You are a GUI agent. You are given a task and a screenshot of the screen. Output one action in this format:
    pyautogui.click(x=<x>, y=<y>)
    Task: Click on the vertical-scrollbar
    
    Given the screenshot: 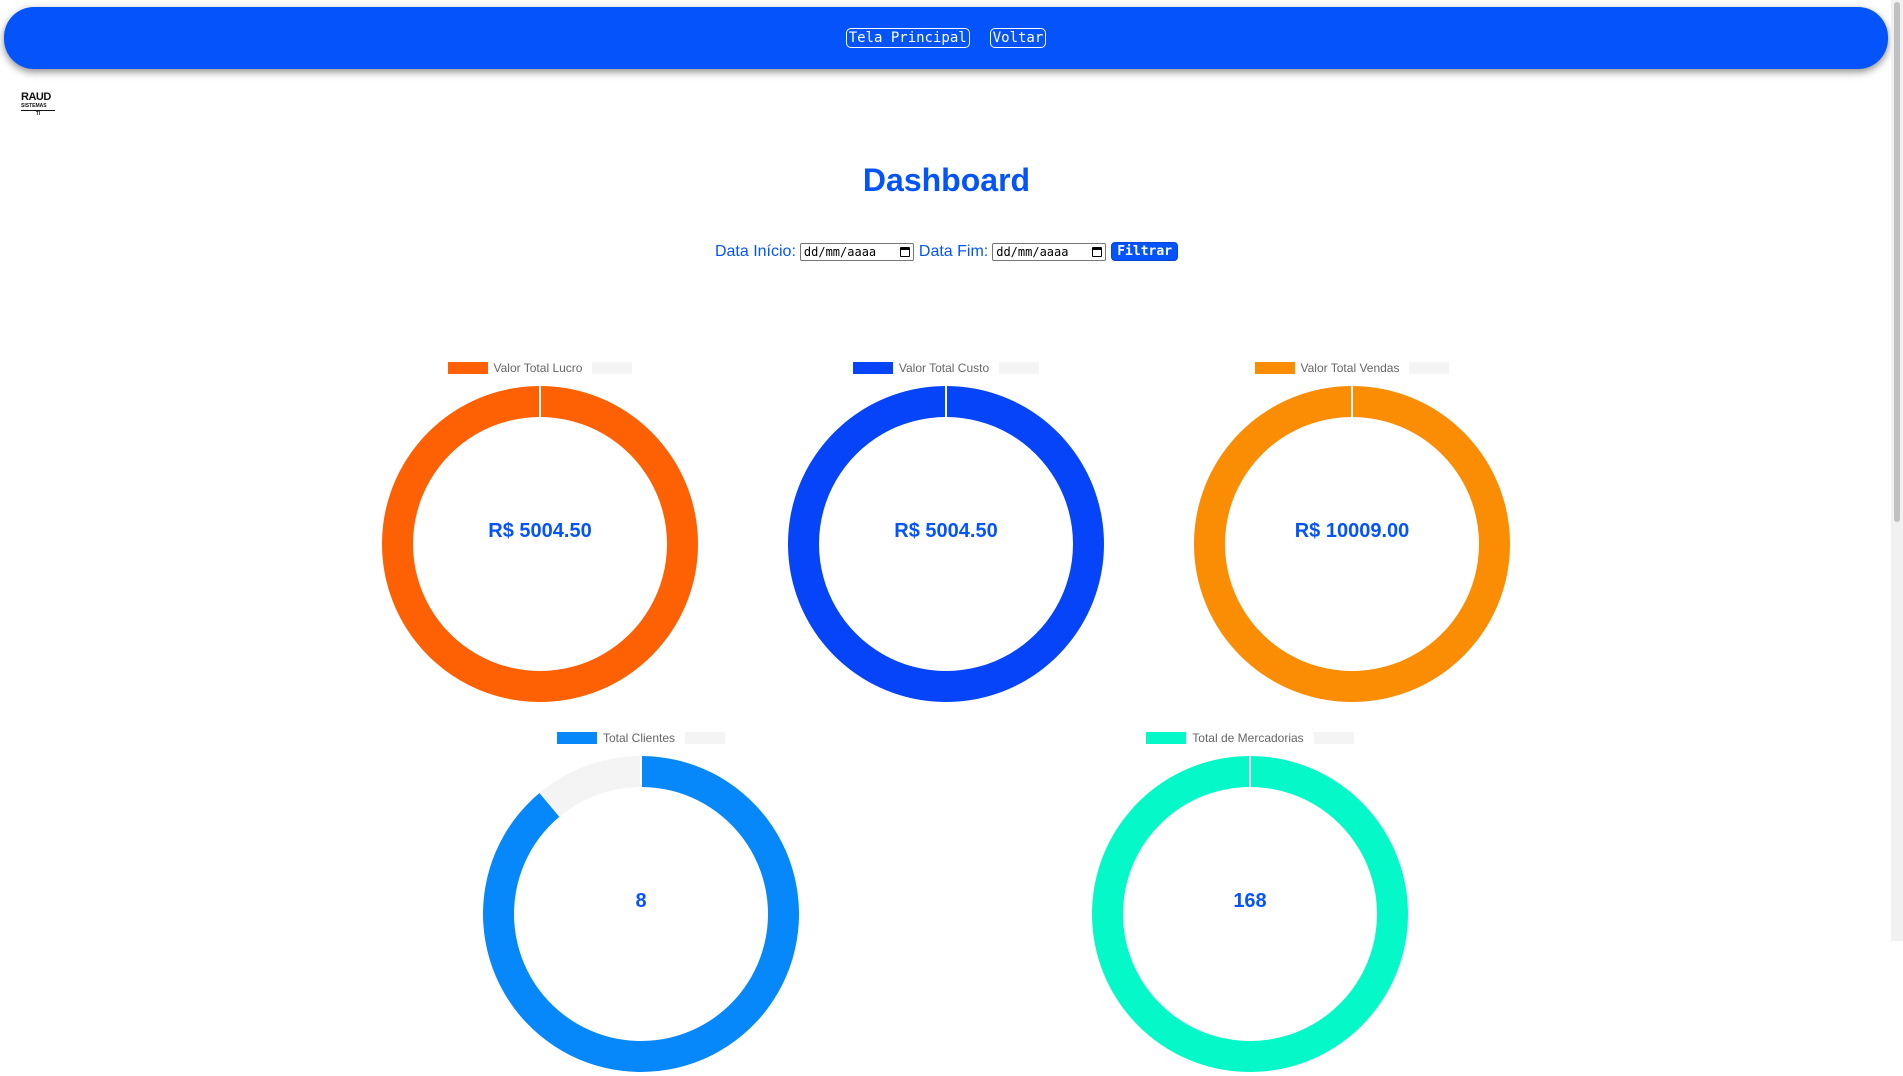 What is the action you would take?
    pyautogui.click(x=1897, y=470)
    